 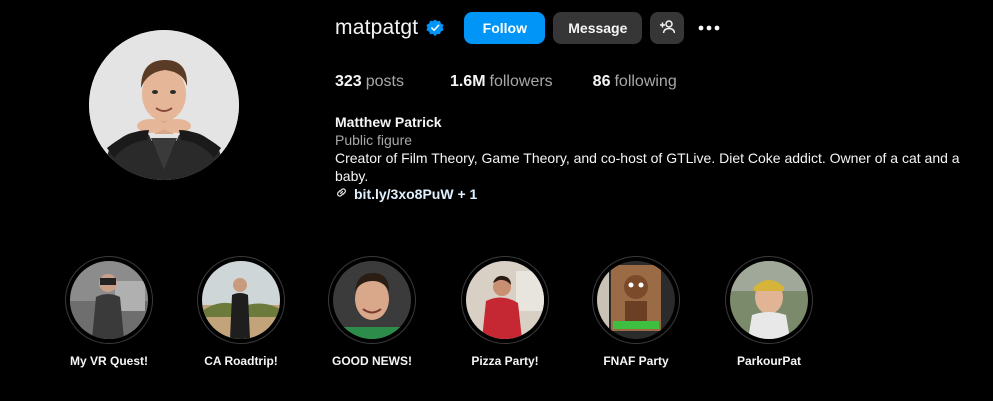 I want to click on highlight-pizza-party: Pizza Party!, so click(x=505, y=312).